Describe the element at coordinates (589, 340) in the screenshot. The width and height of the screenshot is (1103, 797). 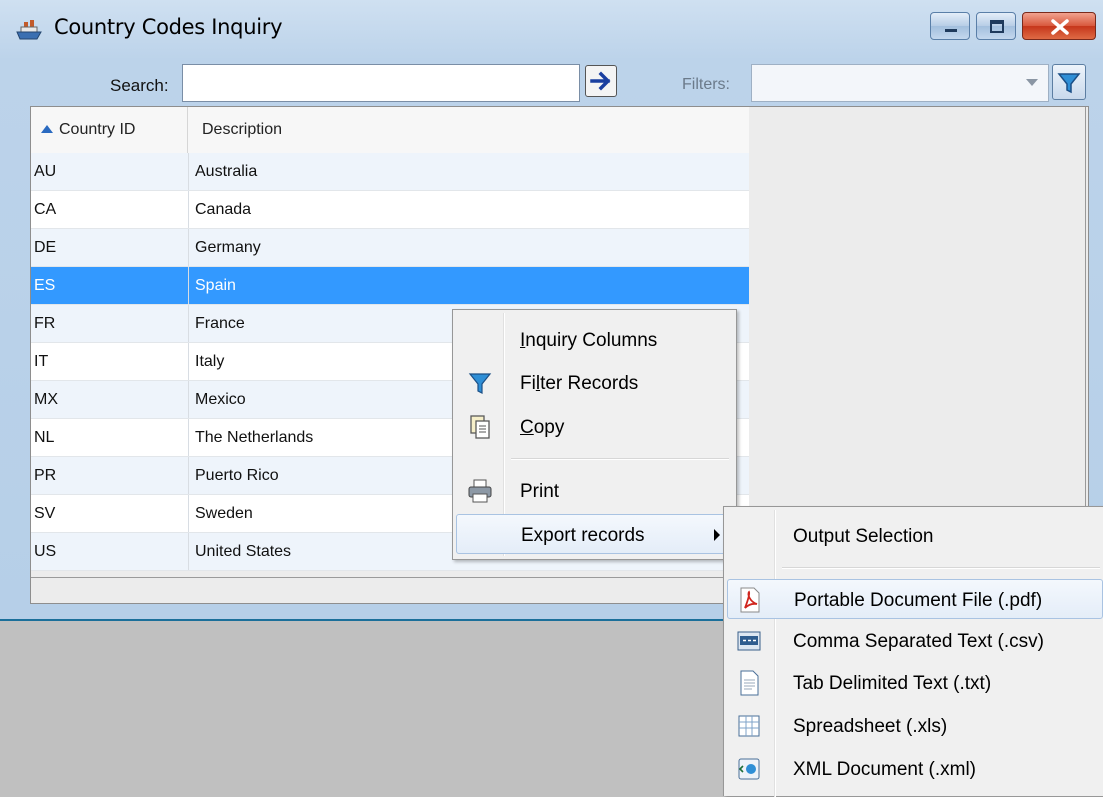
I see `menu-item-label: Inquiry Columns` at that location.